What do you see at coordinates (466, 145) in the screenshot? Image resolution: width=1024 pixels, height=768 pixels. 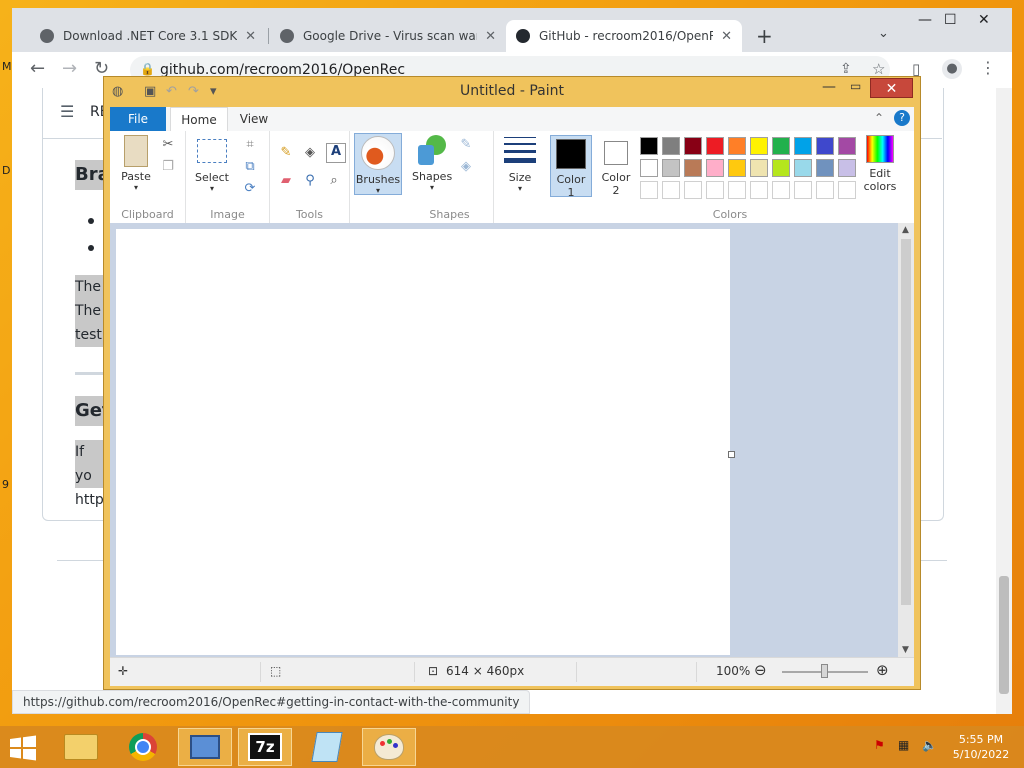 I see `outline-icon: ✎` at bounding box center [466, 145].